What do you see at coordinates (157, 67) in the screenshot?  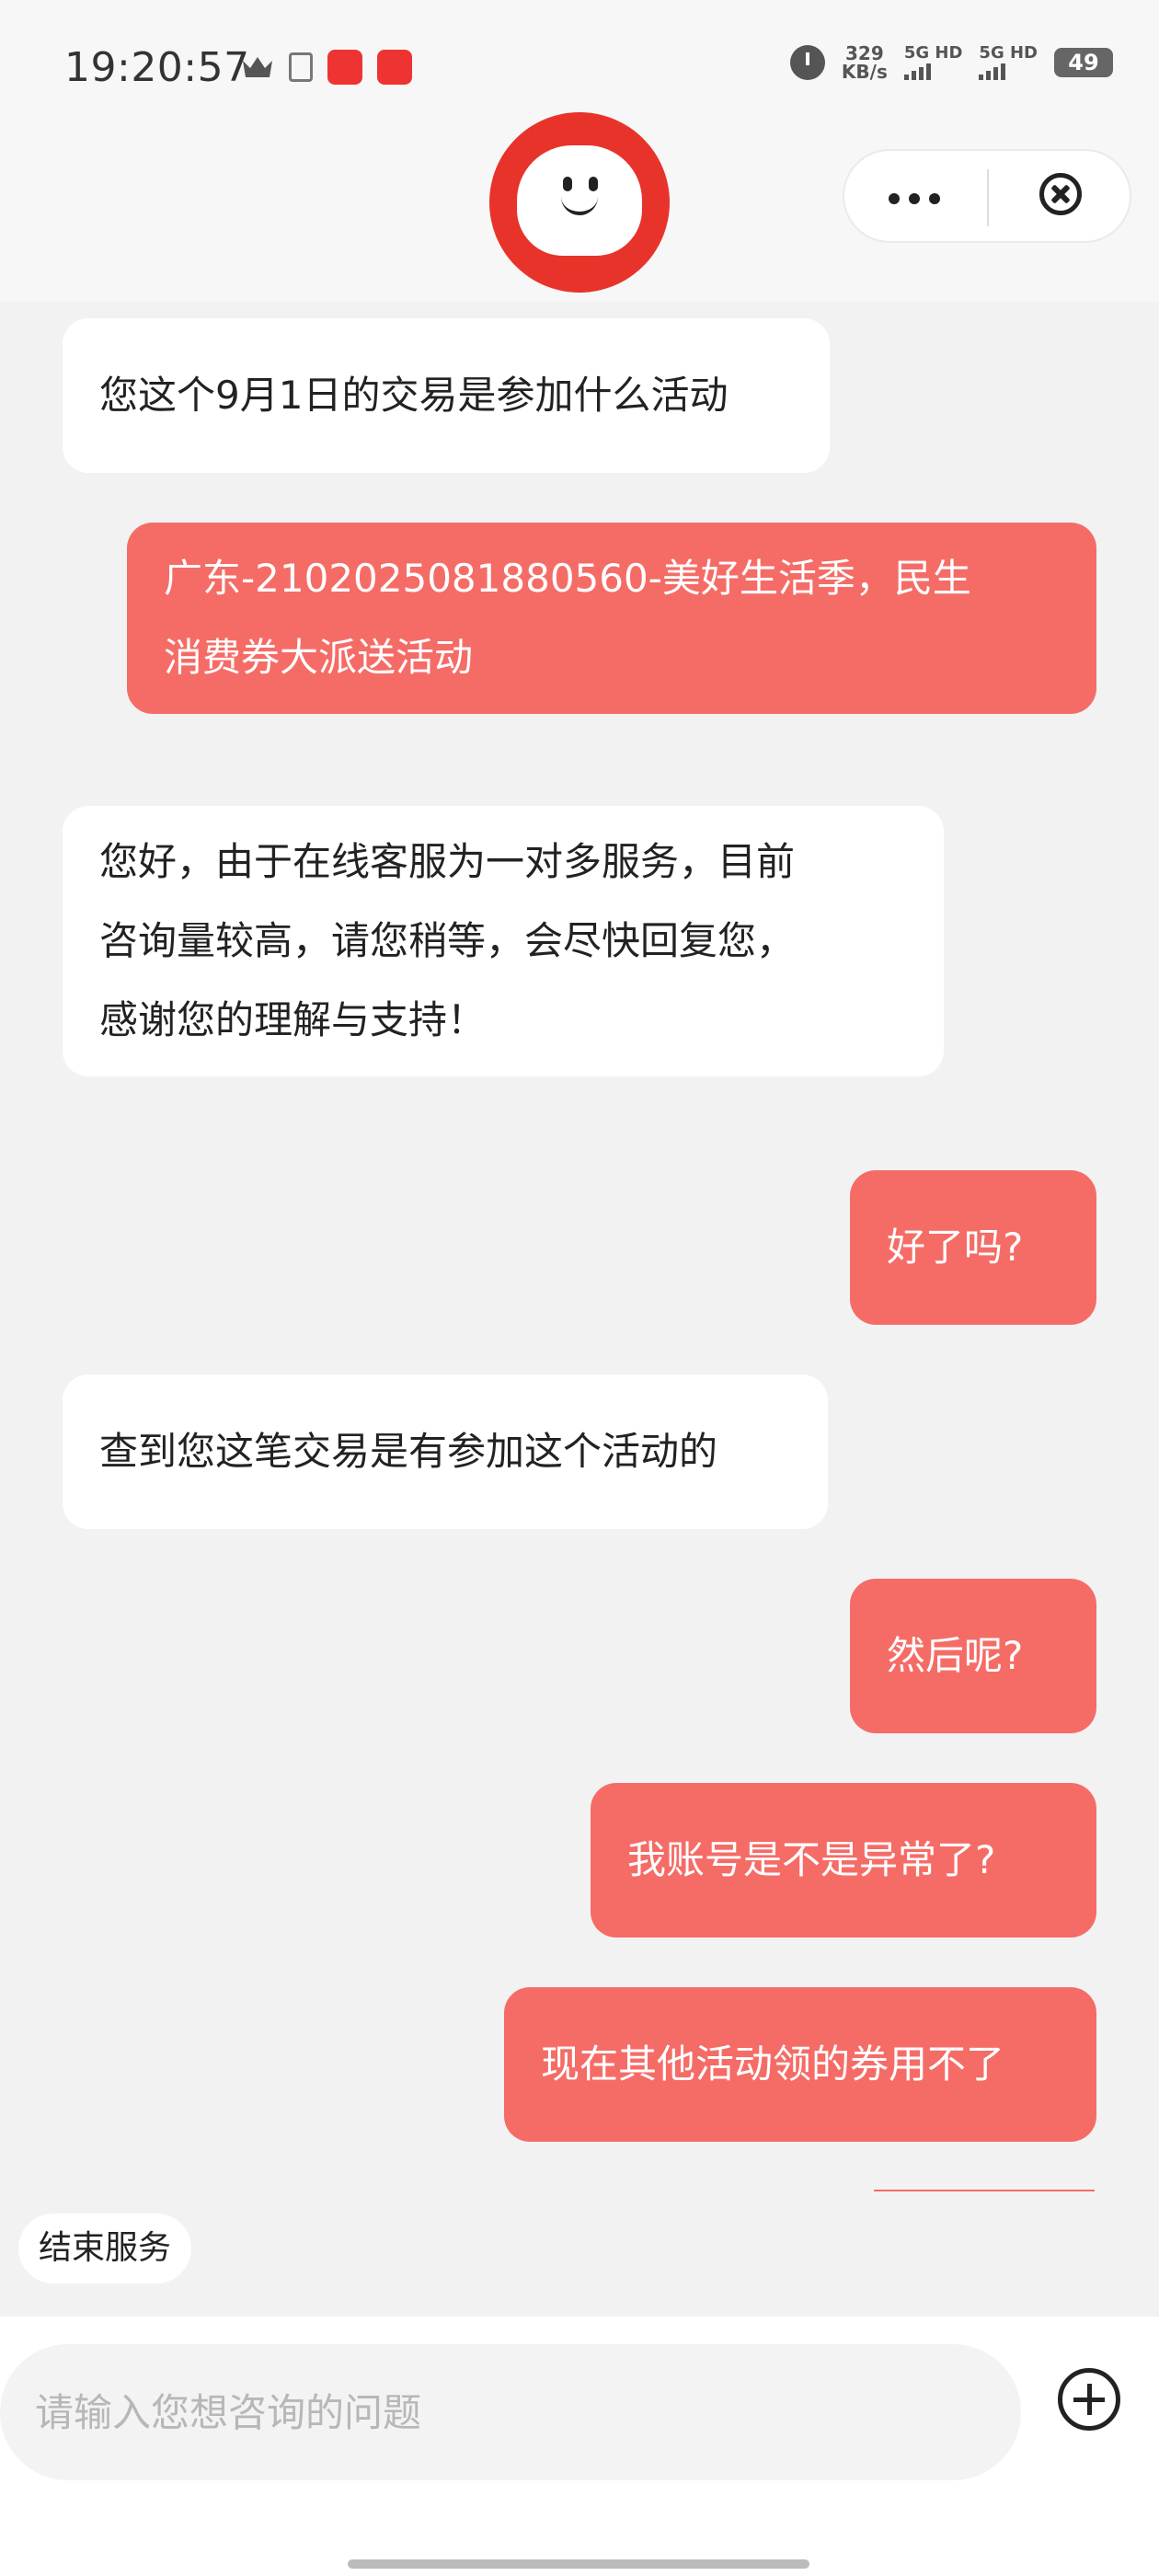 I see `status-time: 19:20:57` at bounding box center [157, 67].